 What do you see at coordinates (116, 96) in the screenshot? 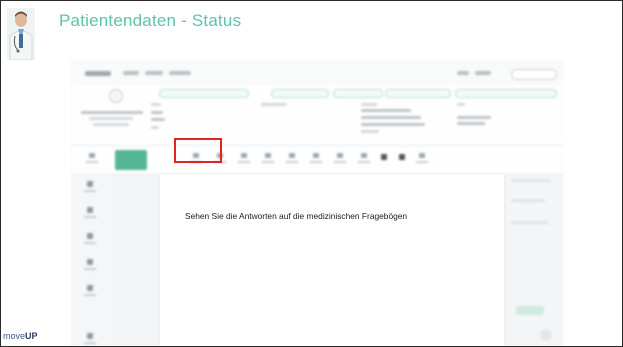
I see `patient-avatar` at bounding box center [116, 96].